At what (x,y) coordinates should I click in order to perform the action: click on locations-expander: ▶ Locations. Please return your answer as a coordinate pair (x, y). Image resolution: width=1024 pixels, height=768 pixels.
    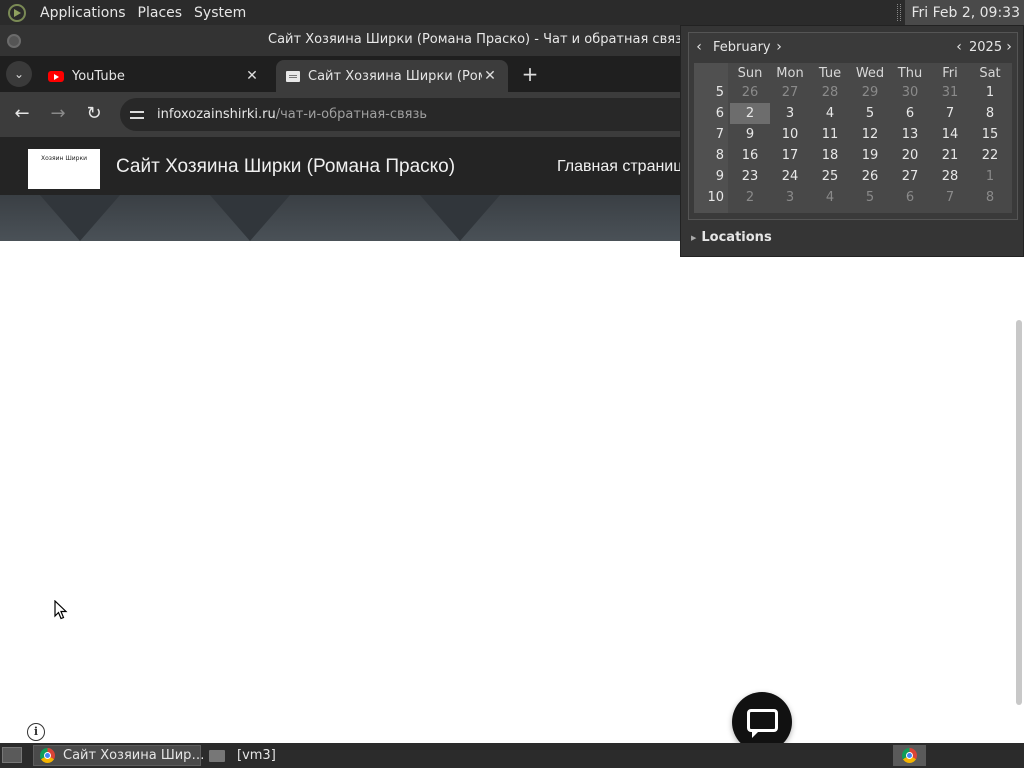
    Looking at the image, I should click on (731, 237).